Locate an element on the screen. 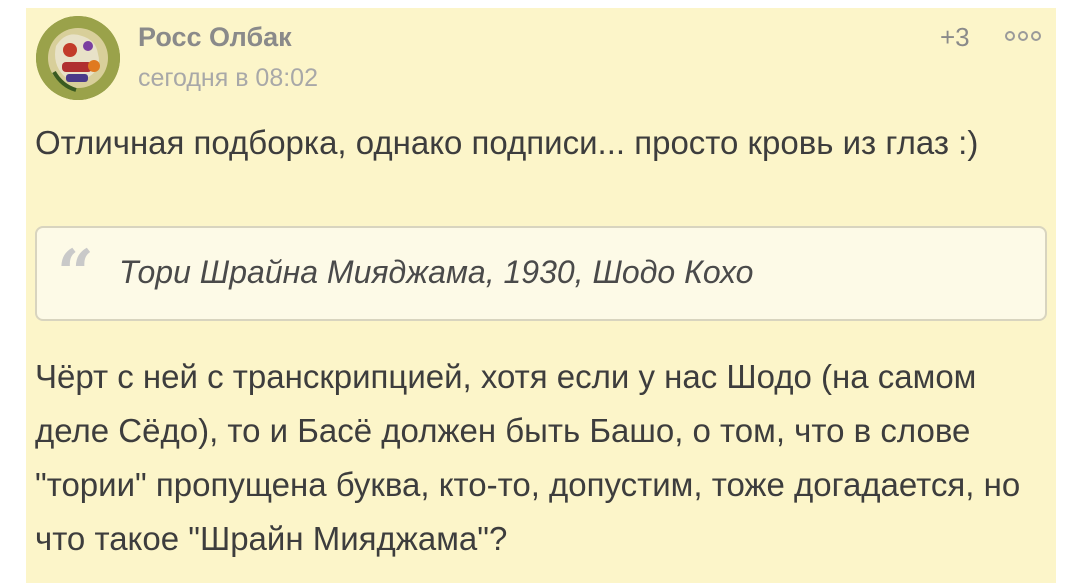 This screenshot has height=583, width=1080. avatar is located at coordinates (78, 58).